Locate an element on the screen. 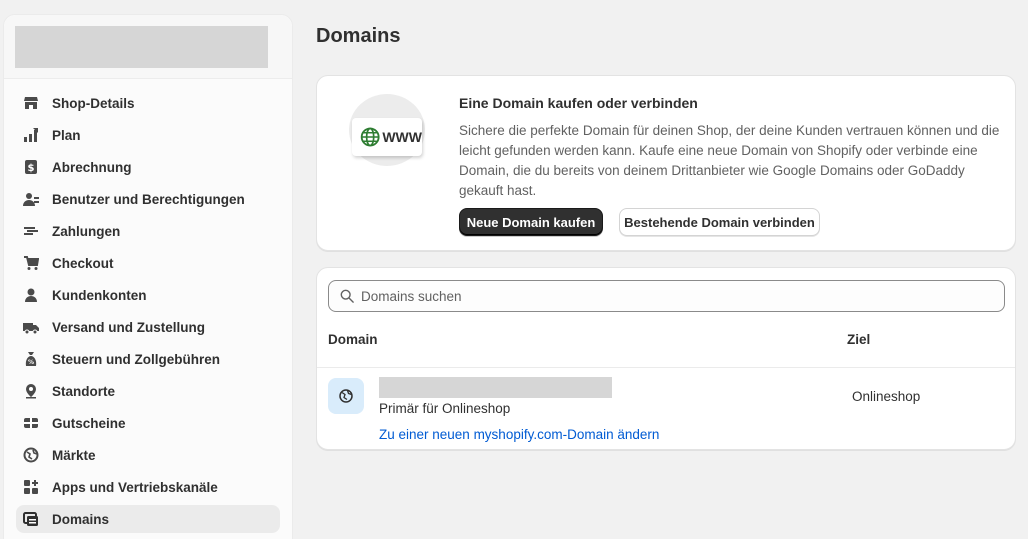 Image resolution: width=1028 pixels, height=539 pixels. tax-bag-icon: % is located at coordinates (31, 359).